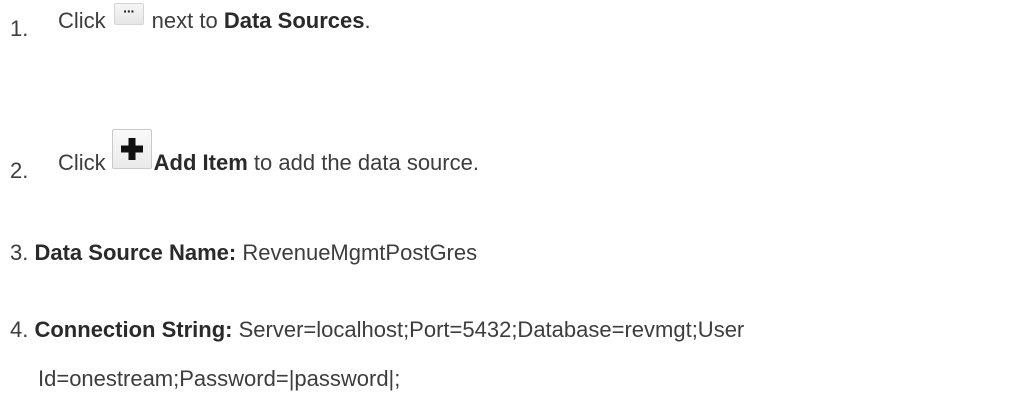 This screenshot has width=1024, height=408. What do you see at coordinates (184, 20) in the screenshot?
I see `step-middle: next to` at bounding box center [184, 20].